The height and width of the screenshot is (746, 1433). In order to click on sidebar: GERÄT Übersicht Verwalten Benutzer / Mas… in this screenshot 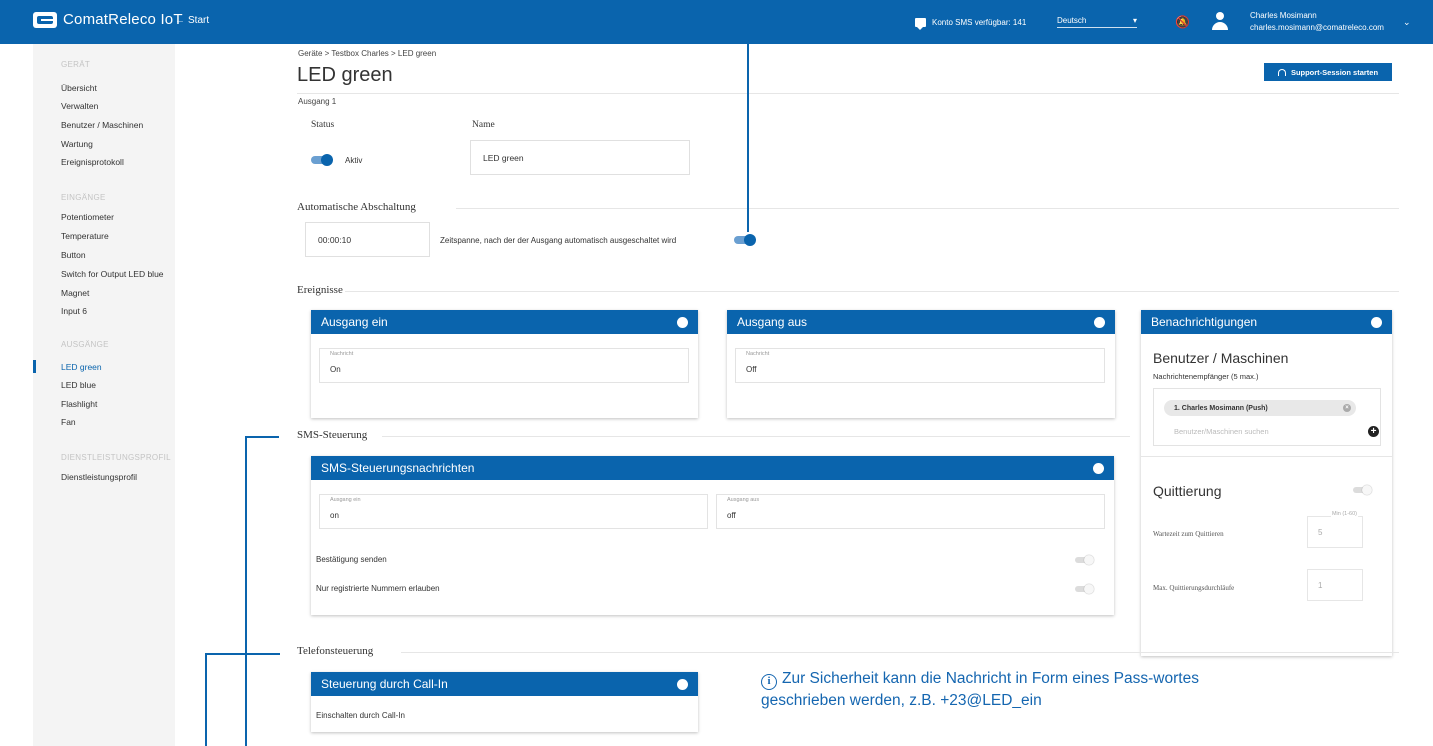, I will do `click(104, 395)`.